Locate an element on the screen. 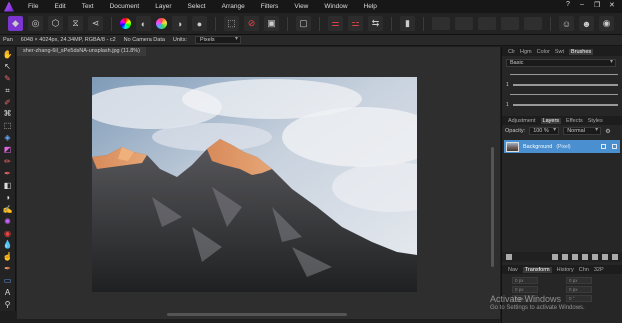 Image resolution: width=622 pixels, height=323 pixels. blemish-icon: ✺ is located at coordinates (7, 221).